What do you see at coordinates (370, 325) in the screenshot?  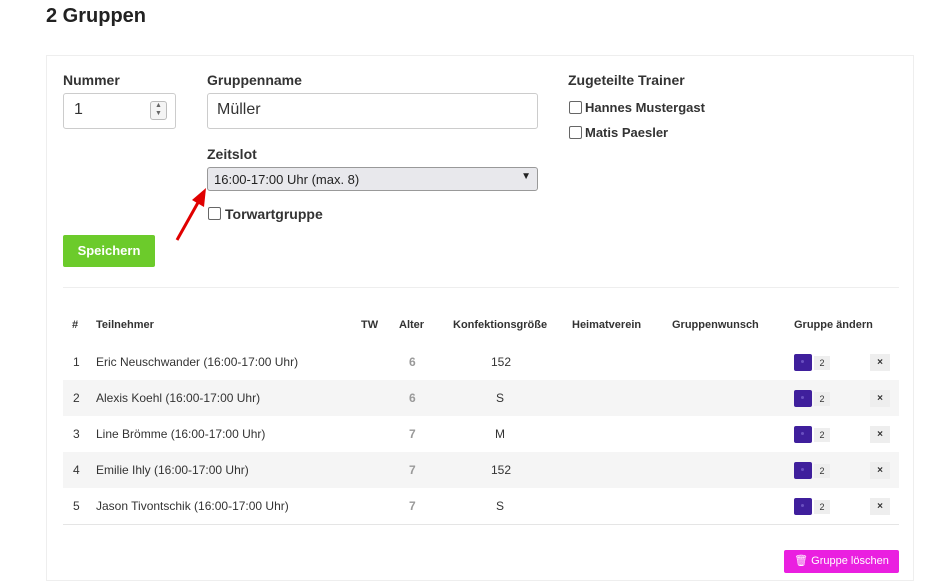 I see `th-tw: TW` at bounding box center [370, 325].